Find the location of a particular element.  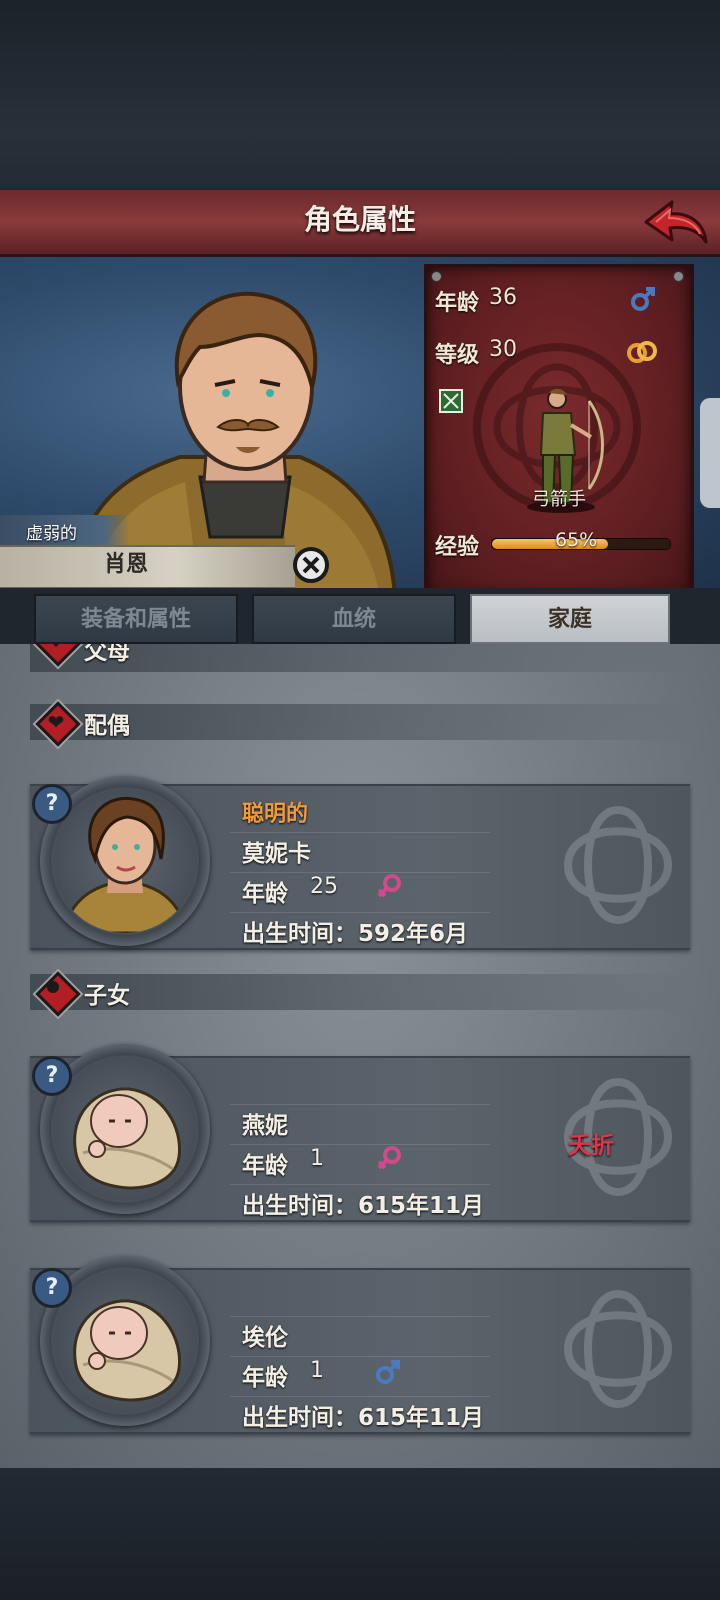

spouse-section-icon: ❤ is located at coordinates (58, 724).